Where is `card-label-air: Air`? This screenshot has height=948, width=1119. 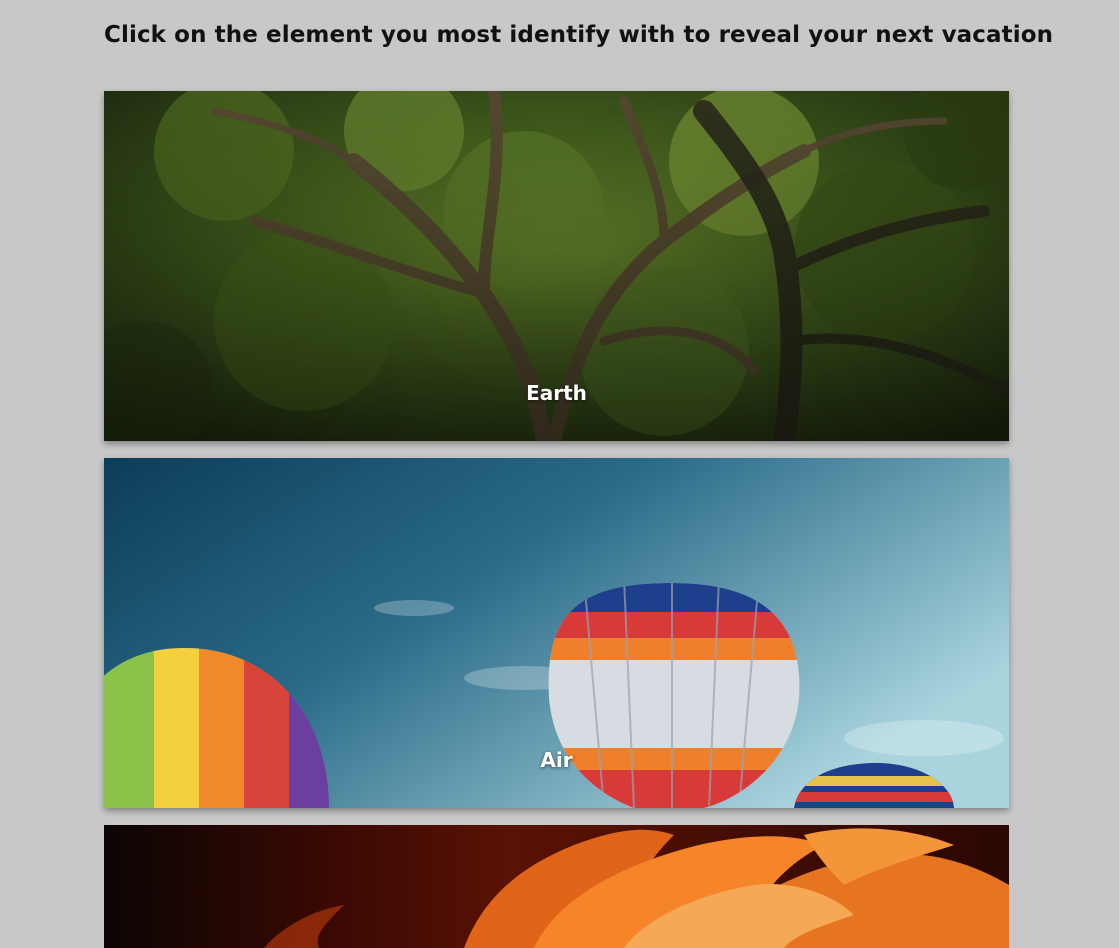
card-label-air: Air is located at coordinates (556, 760).